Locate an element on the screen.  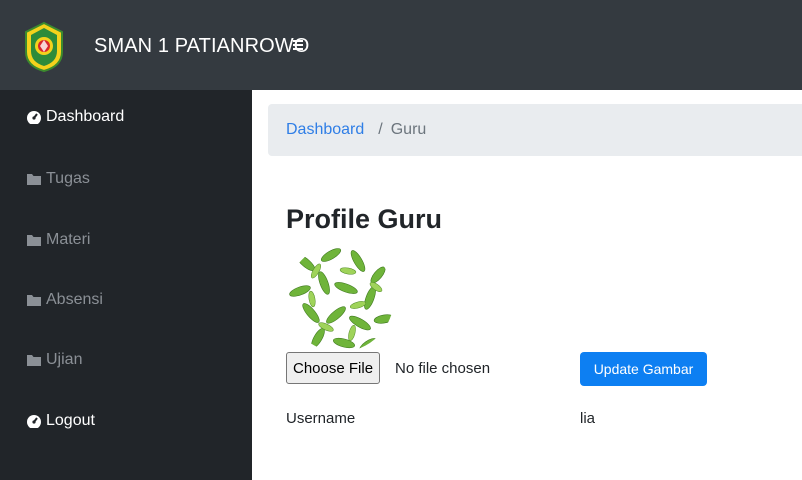
hamburger-menu-icon is located at coordinates (301, 45).